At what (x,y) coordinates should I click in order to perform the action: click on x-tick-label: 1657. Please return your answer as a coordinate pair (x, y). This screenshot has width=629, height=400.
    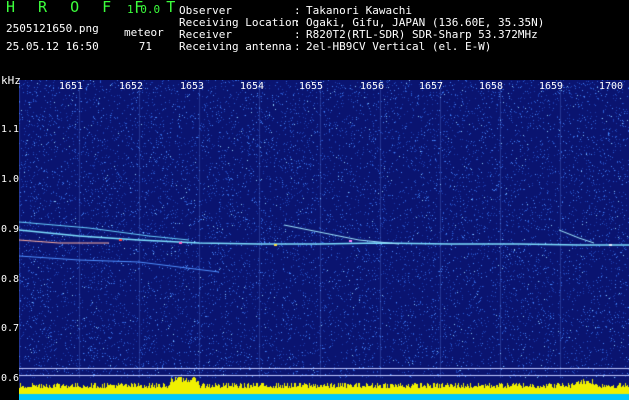
    Looking at the image, I should click on (431, 86).